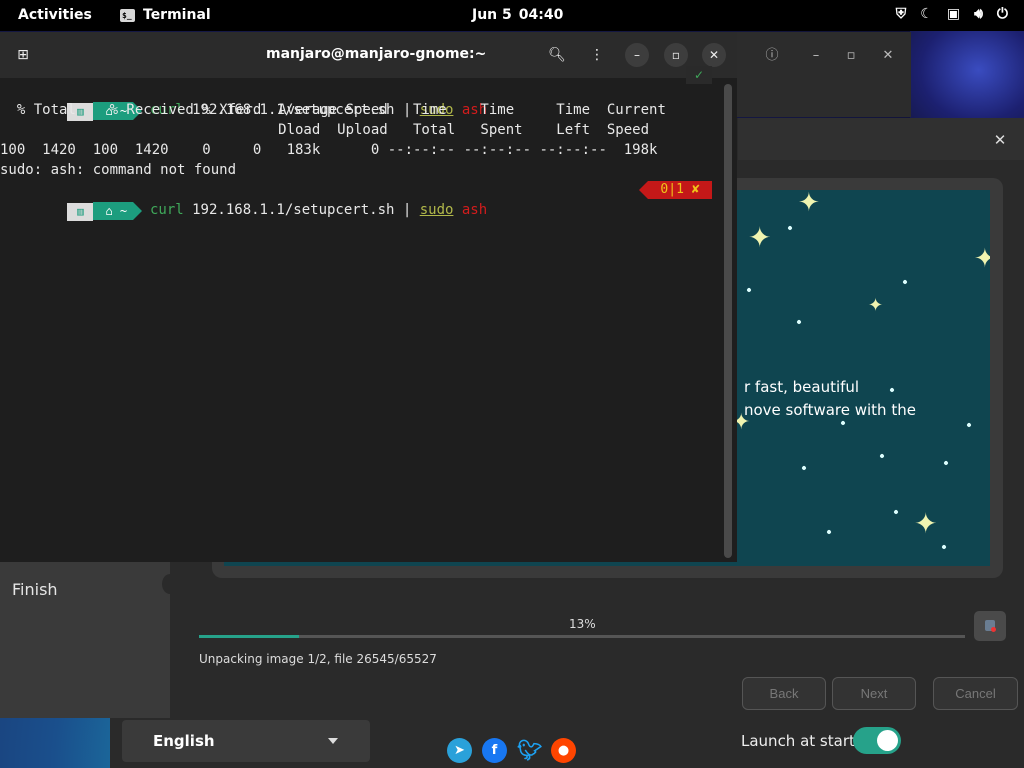  I want to click on toggle-knob, so click(887, 740).